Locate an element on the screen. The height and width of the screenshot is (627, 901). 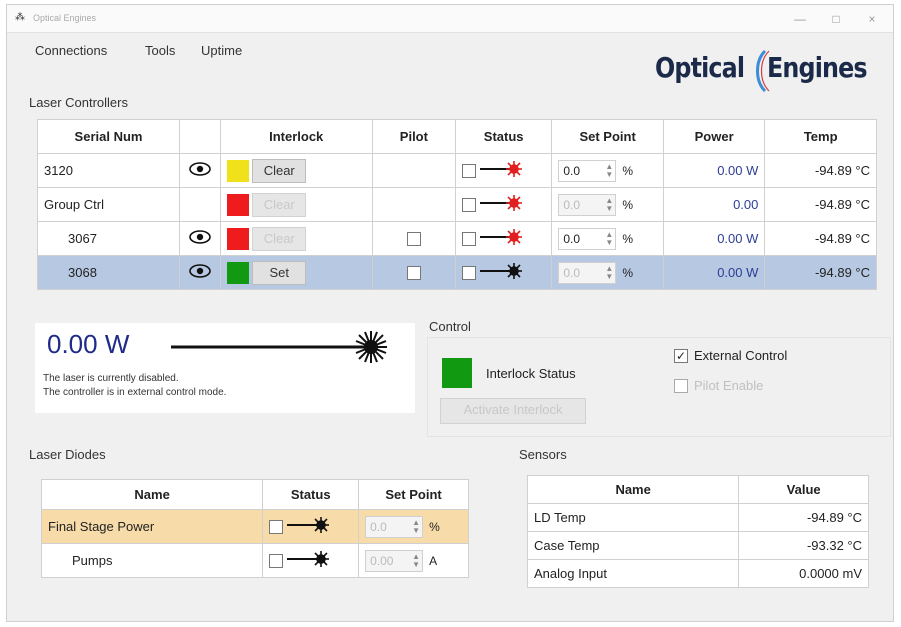
table-row: 3120 Clear 0.0 ▲ ▼% 0.00 W -94.89 °C is located at coordinates (456, 170).